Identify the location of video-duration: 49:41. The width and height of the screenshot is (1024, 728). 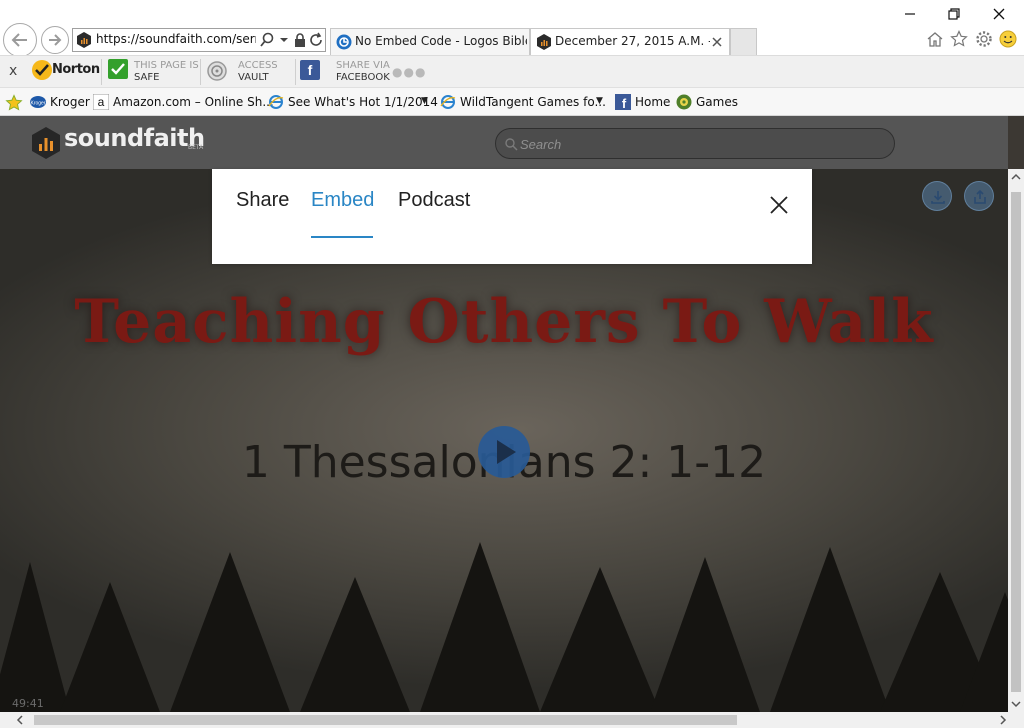
(28, 703).